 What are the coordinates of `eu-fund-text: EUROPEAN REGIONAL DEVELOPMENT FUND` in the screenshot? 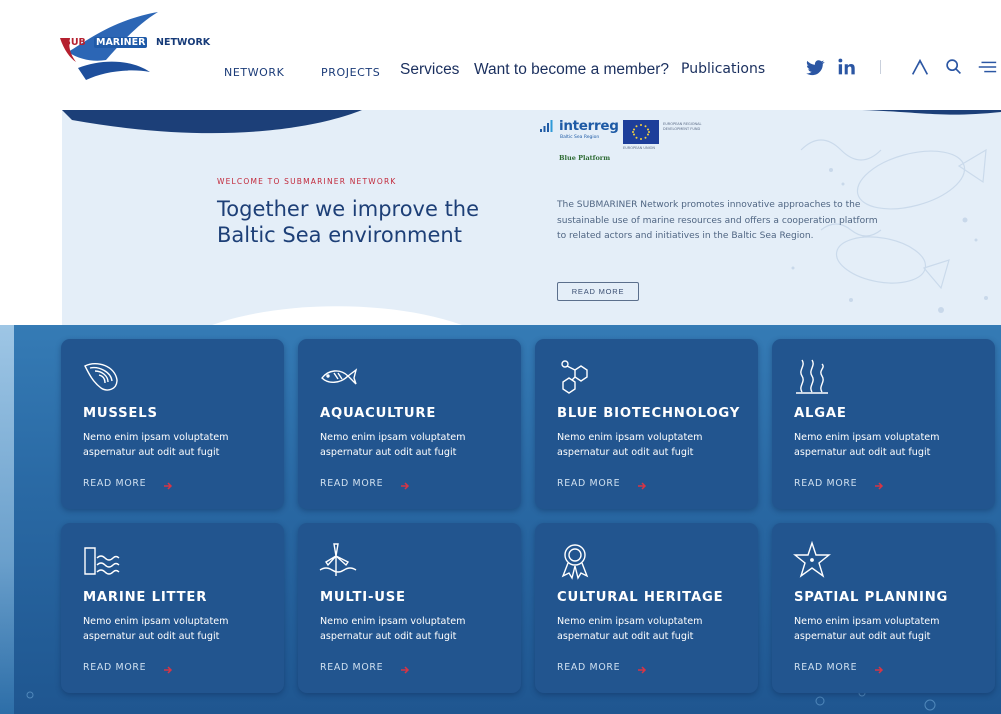 It's located at (682, 126).